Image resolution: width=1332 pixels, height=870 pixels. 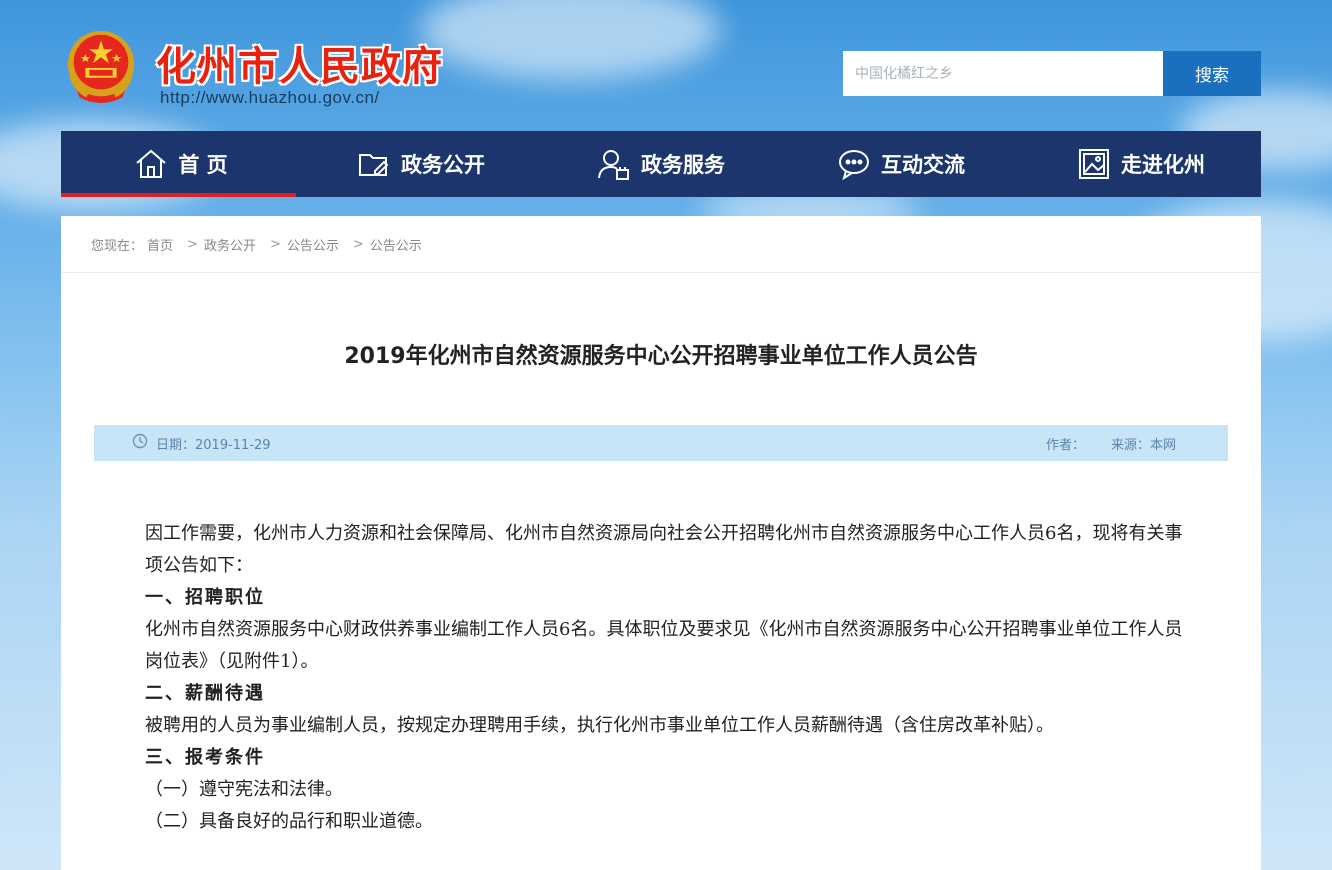 What do you see at coordinates (289, 821) in the screenshot?
I see `body-paragraph: （二）具备良好的品行和职业道德。` at bounding box center [289, 821].